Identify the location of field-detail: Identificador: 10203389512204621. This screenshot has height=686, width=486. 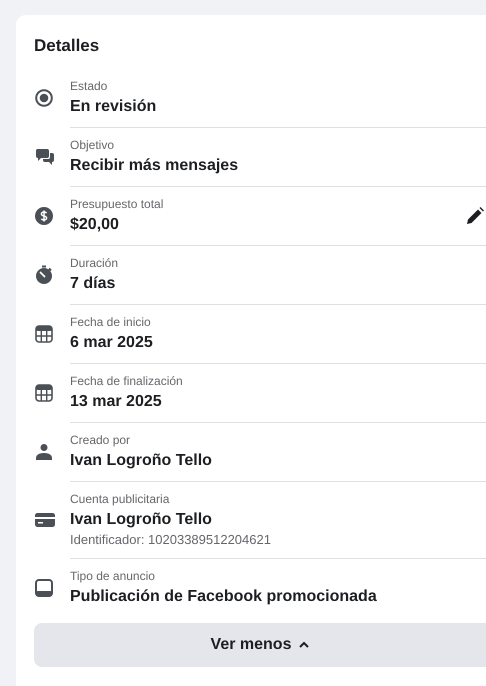
(171, 539).